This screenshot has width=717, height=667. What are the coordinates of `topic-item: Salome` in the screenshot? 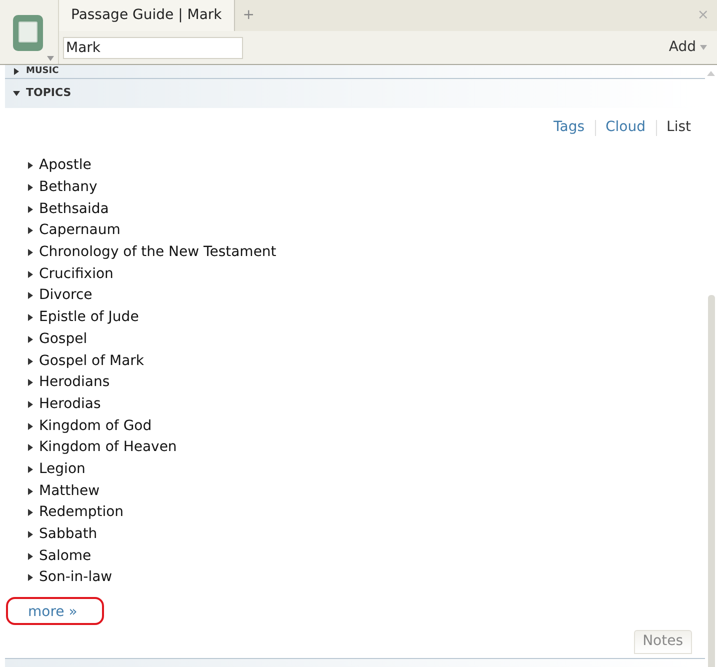 It's located at (65, 556).